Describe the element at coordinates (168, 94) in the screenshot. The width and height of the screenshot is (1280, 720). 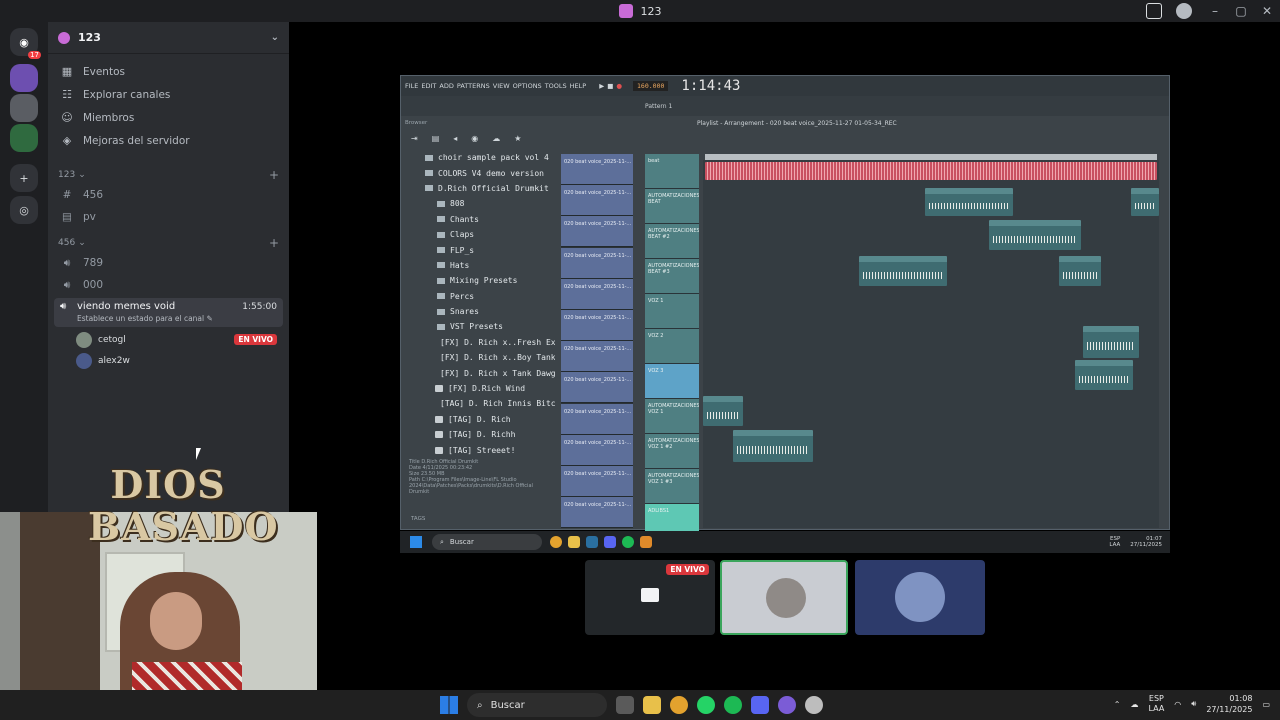
I see `menu-browse-channels: ☷ Explorar canales` at that location.